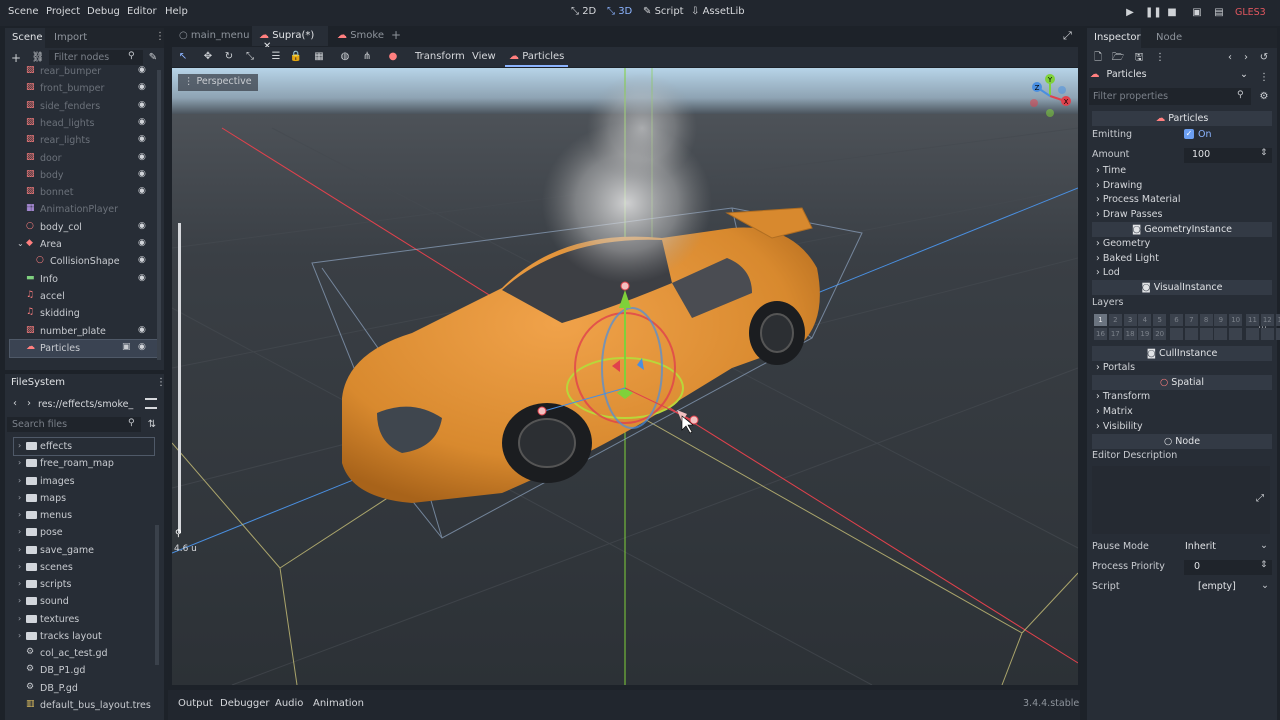 This screenshot has height=720, width=1280. Describe the element at coordinates (85, 71) in the screenshot. I see `scene-tree-item: ▧ rear_bumper ◉` at that location.